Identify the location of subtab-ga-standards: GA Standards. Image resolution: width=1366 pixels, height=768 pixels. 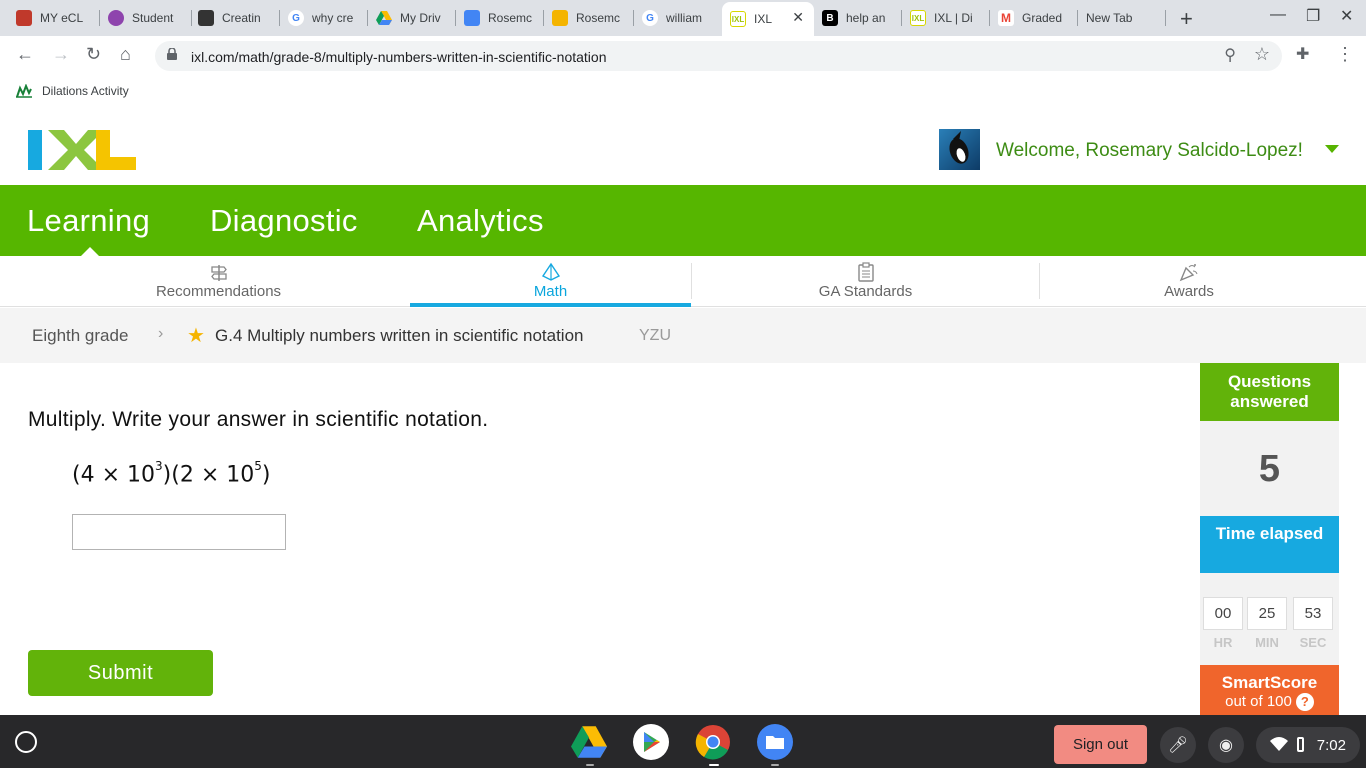
(865, 281).